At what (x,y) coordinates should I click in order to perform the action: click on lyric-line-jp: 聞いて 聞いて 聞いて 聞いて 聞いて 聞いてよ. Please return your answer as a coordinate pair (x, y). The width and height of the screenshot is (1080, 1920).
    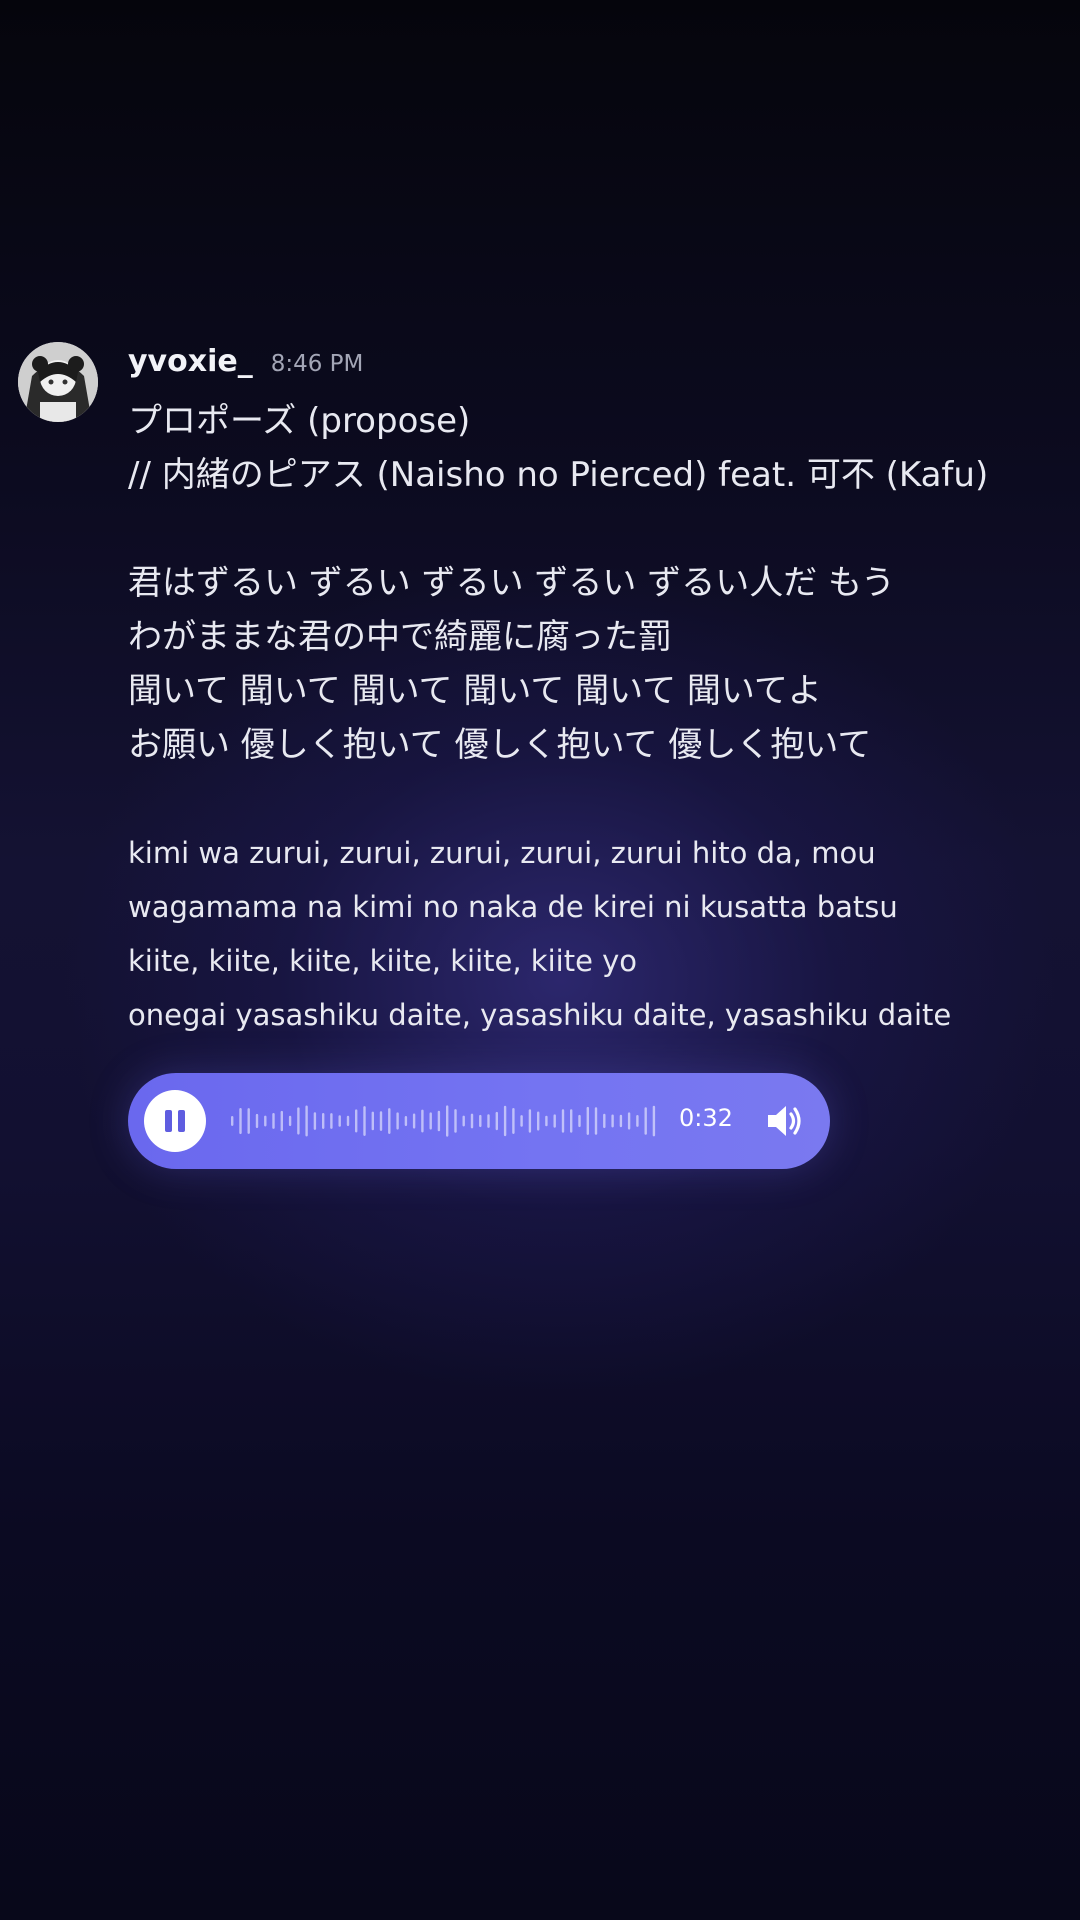
    Looking at the image, I should click on (475, 691).